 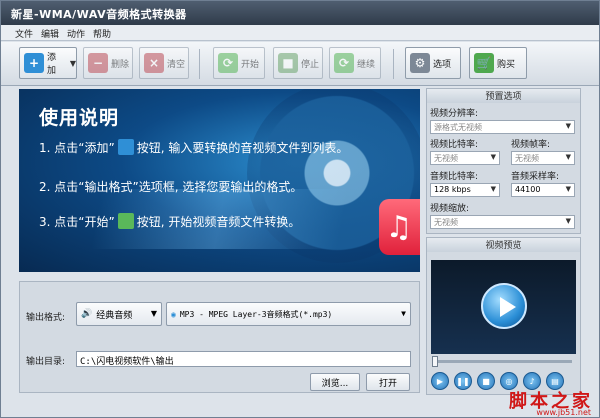 I want to click on refresh-icon, so click(x=125, y=221).